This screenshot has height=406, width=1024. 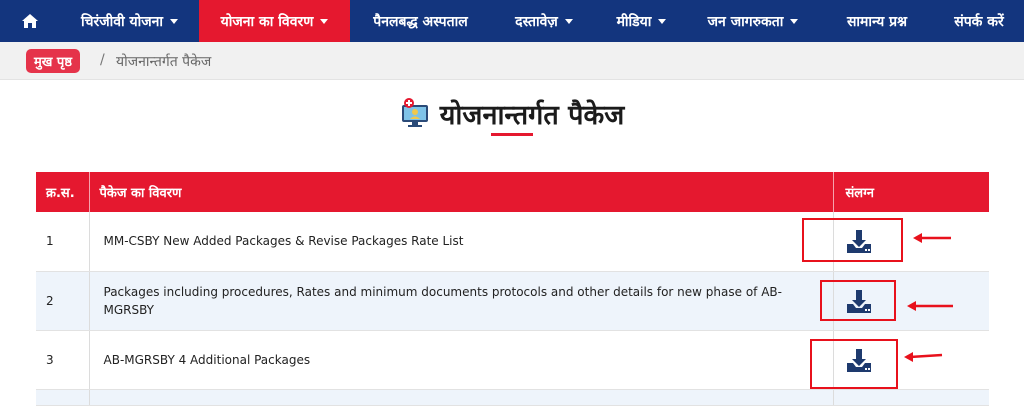 I want to click on nav-item-label: सामान्य प्रश्न, so click(x=877, y=21).